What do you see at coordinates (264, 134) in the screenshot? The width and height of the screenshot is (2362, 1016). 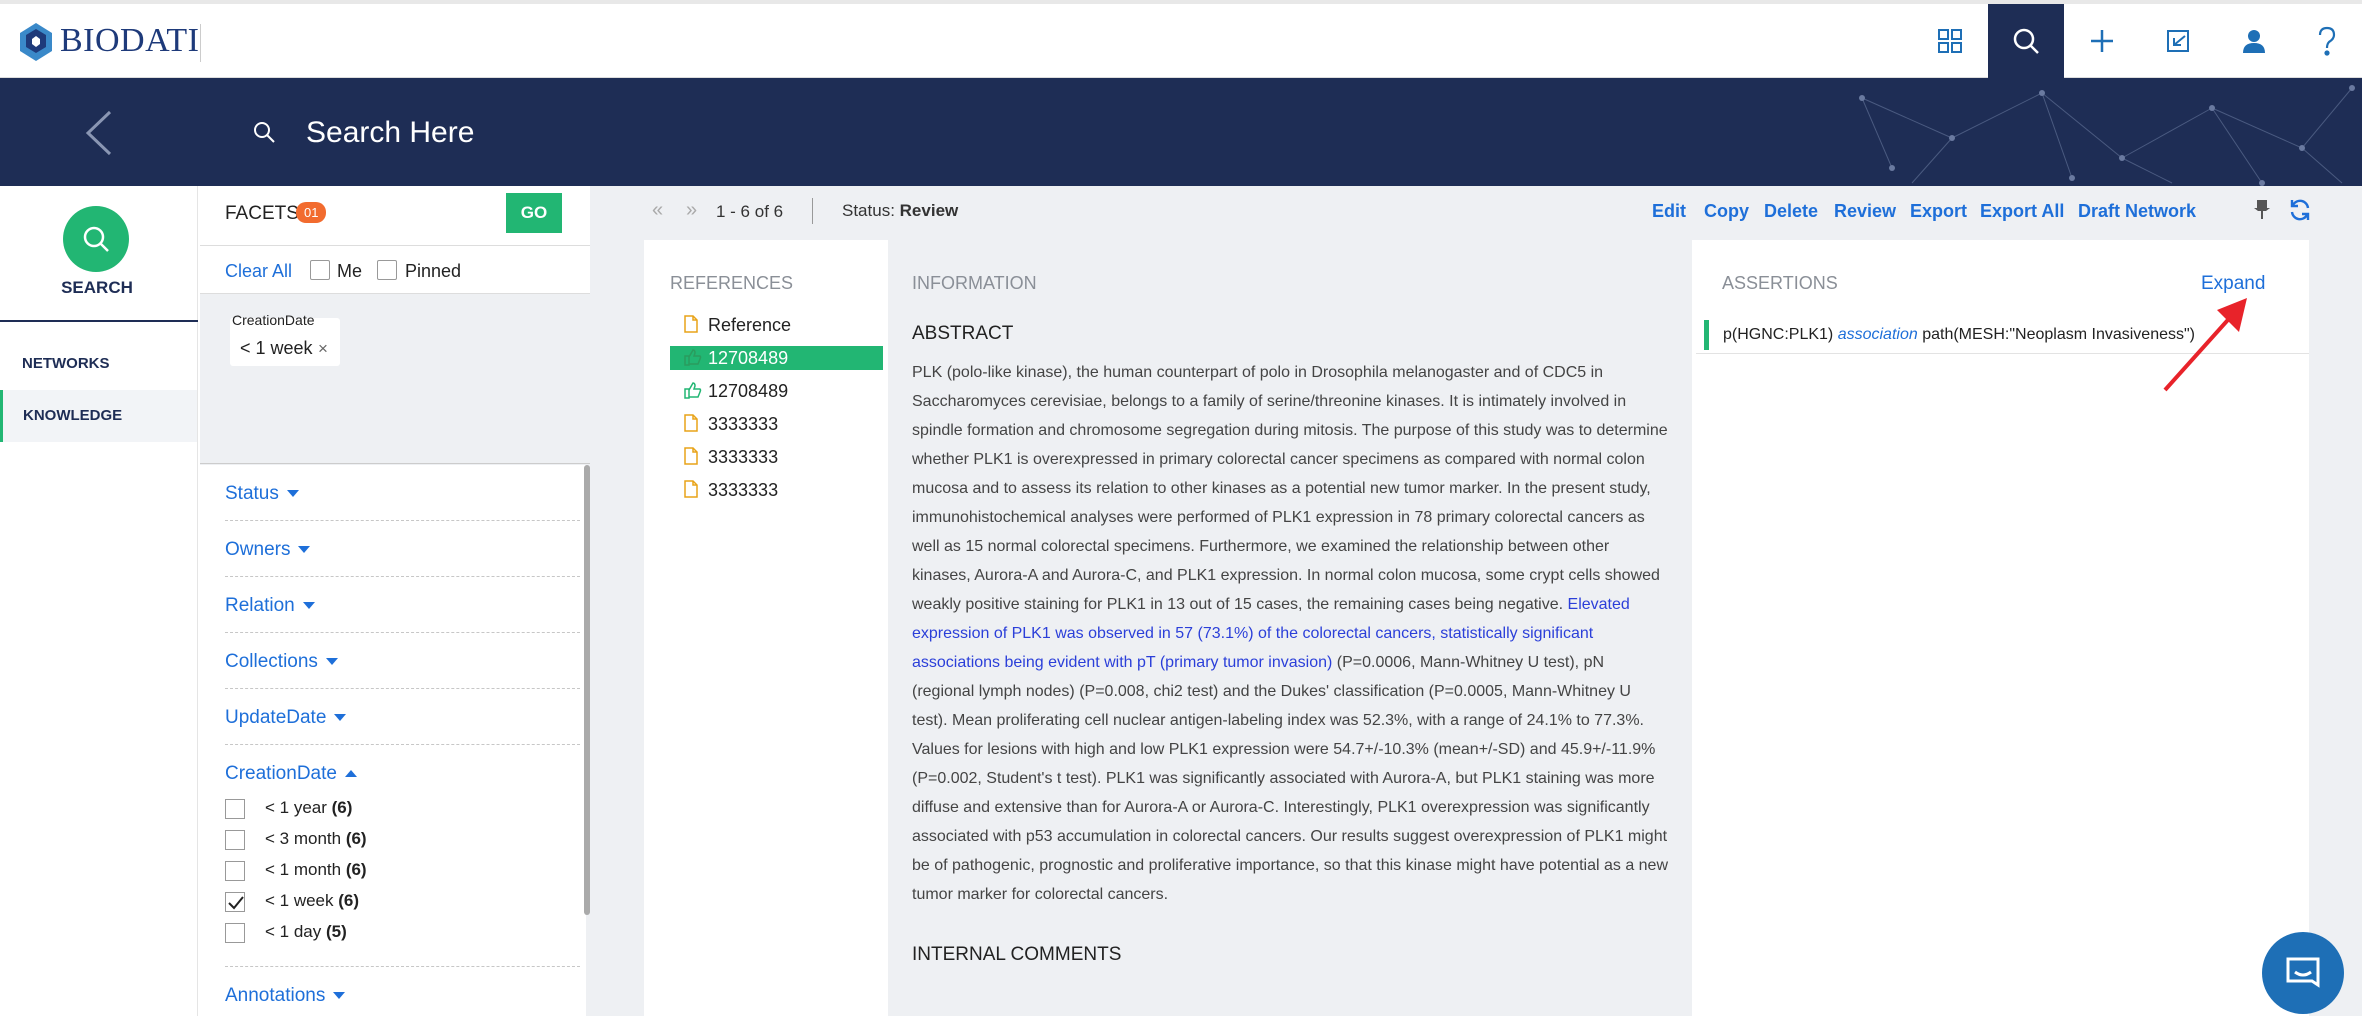 I see `search-field-icon` at bounding box center [264, 134].